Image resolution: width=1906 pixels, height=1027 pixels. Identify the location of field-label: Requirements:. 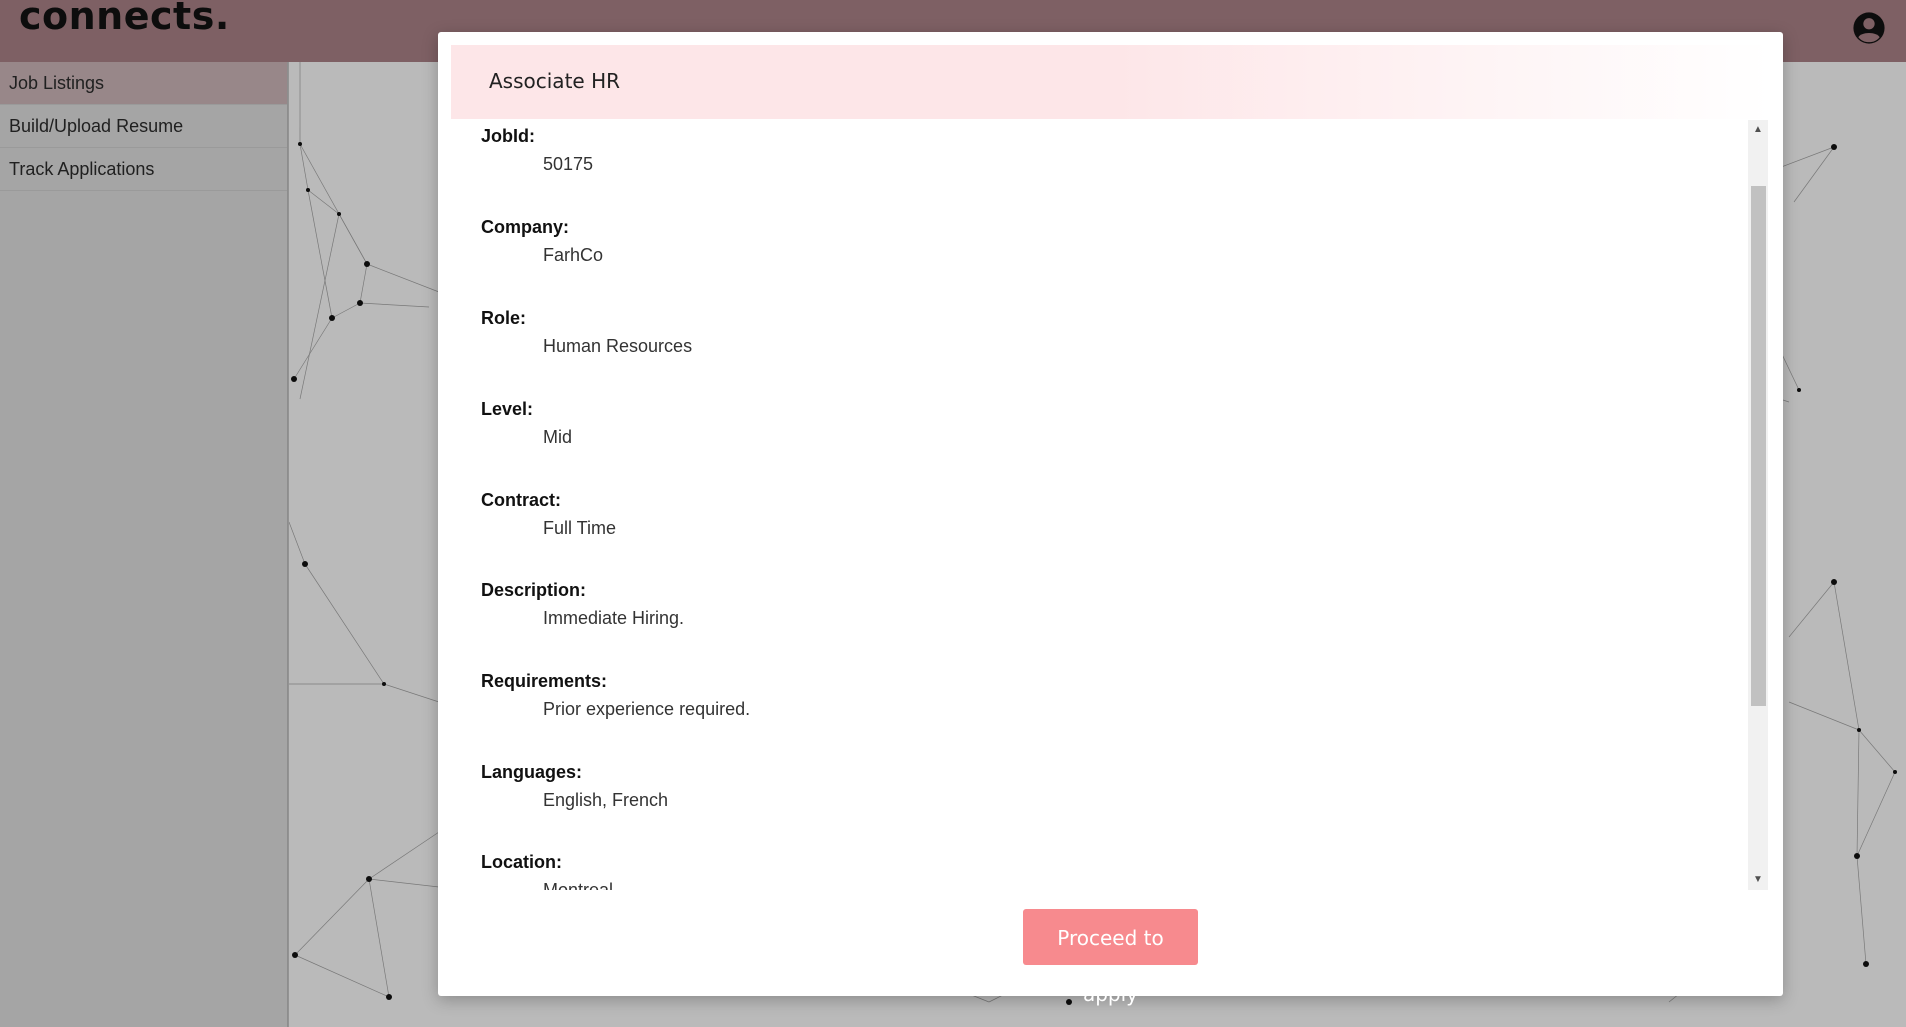
(544, 681).